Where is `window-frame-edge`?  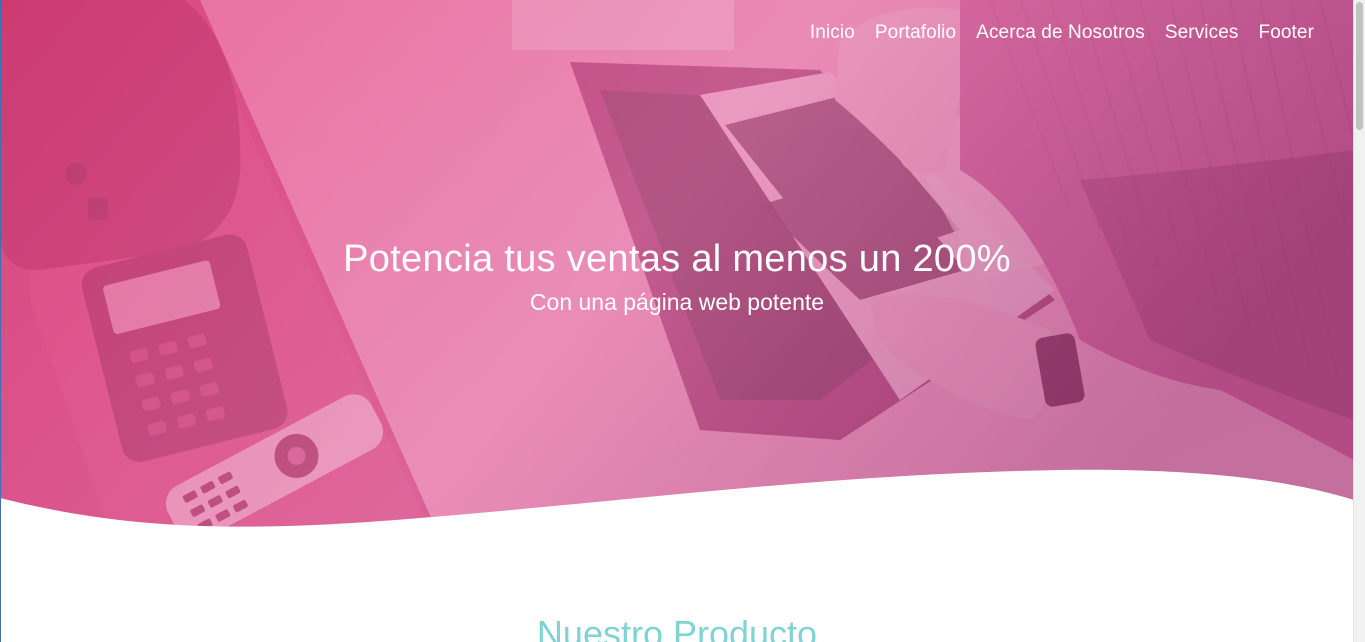
window-frame-edge is located at coordinates (0, 321).